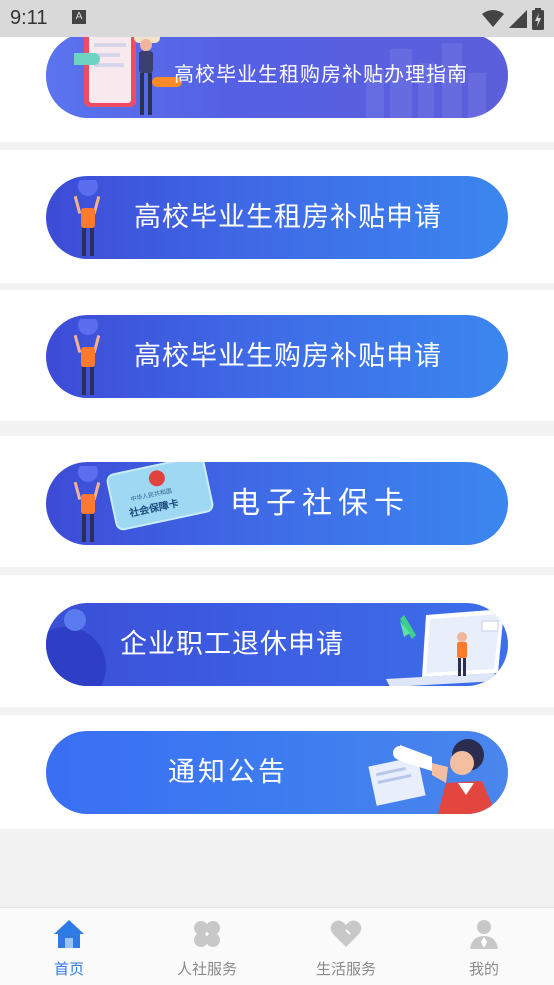 The width and height of the screenshot is (554, 985). I want to click on announcer-illustration, so click(432, 776).